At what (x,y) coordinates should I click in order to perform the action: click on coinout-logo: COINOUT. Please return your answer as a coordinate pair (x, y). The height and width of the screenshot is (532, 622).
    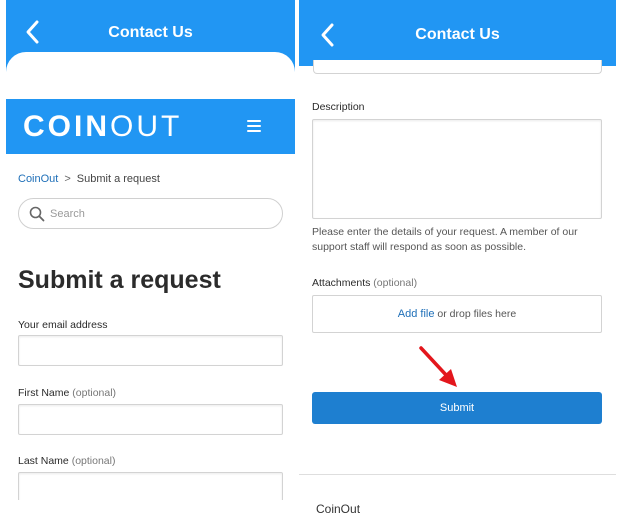
    Looking at the image, I should click on (102, 127).